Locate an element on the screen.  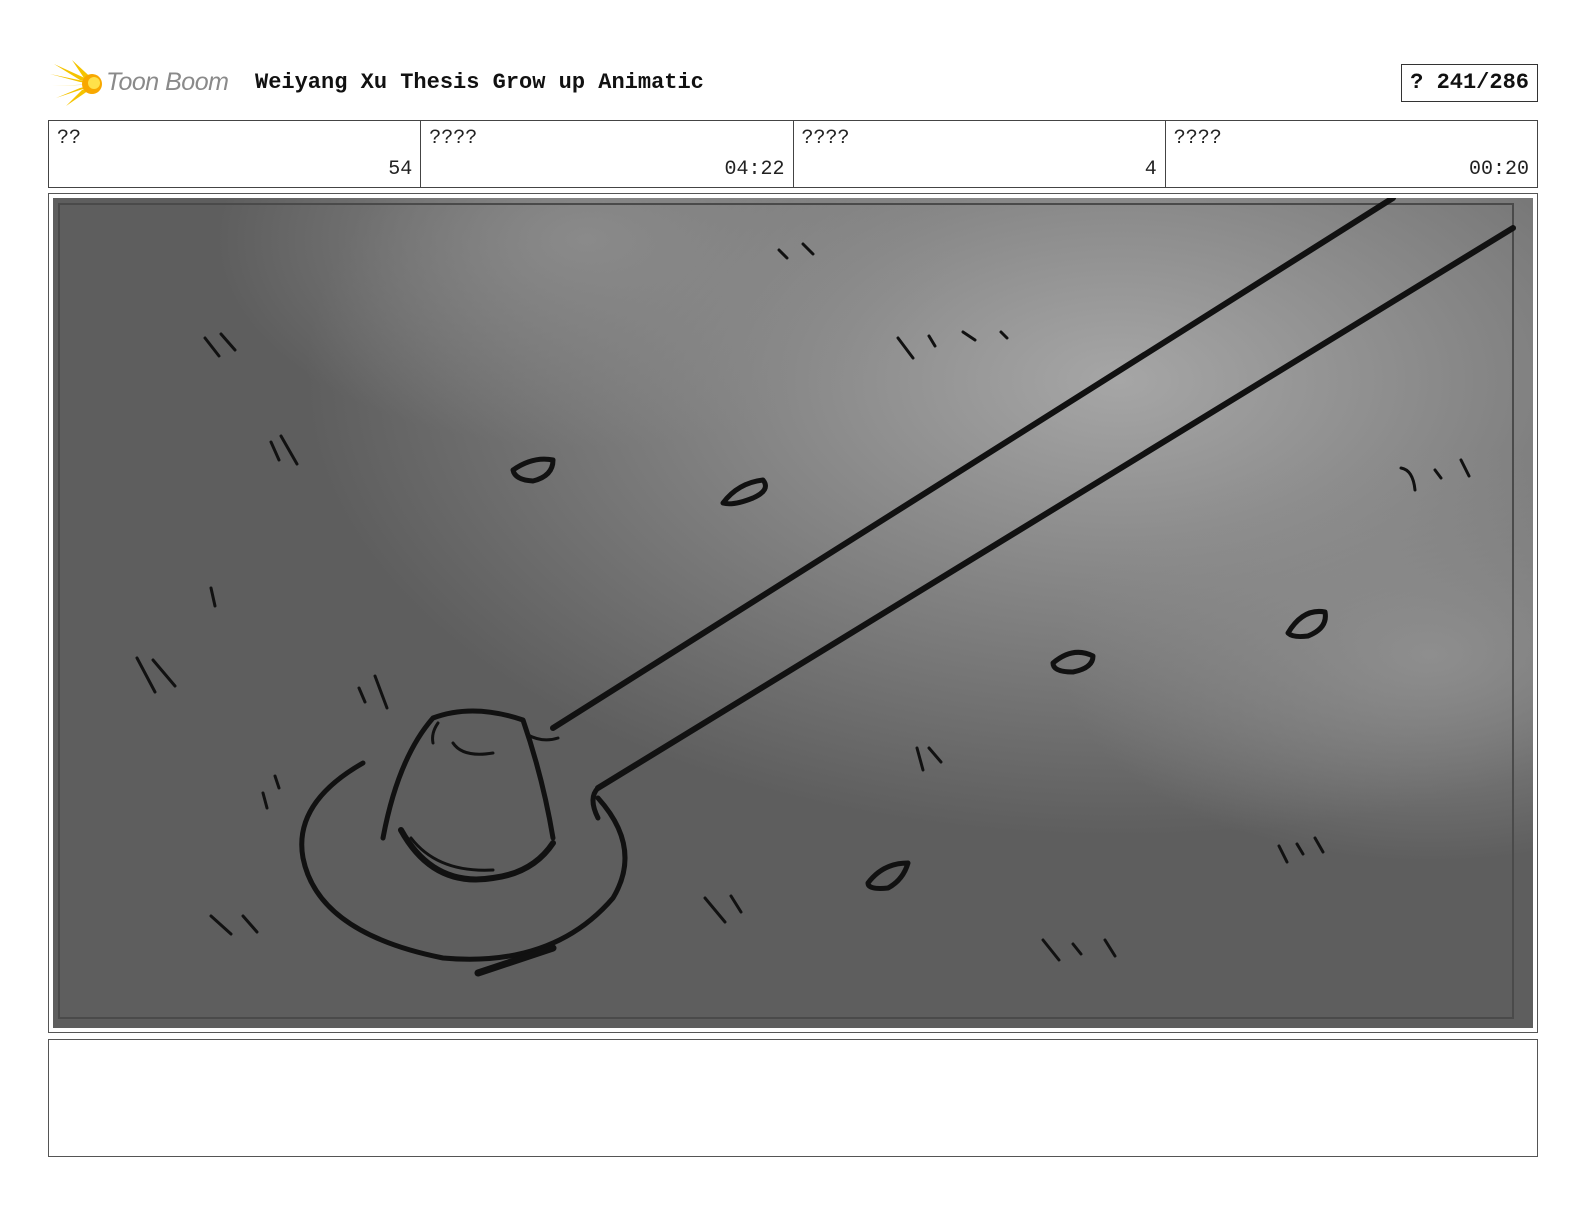
info-cell-timecode: ???? 04:22 is located at coordinates (607, 154).